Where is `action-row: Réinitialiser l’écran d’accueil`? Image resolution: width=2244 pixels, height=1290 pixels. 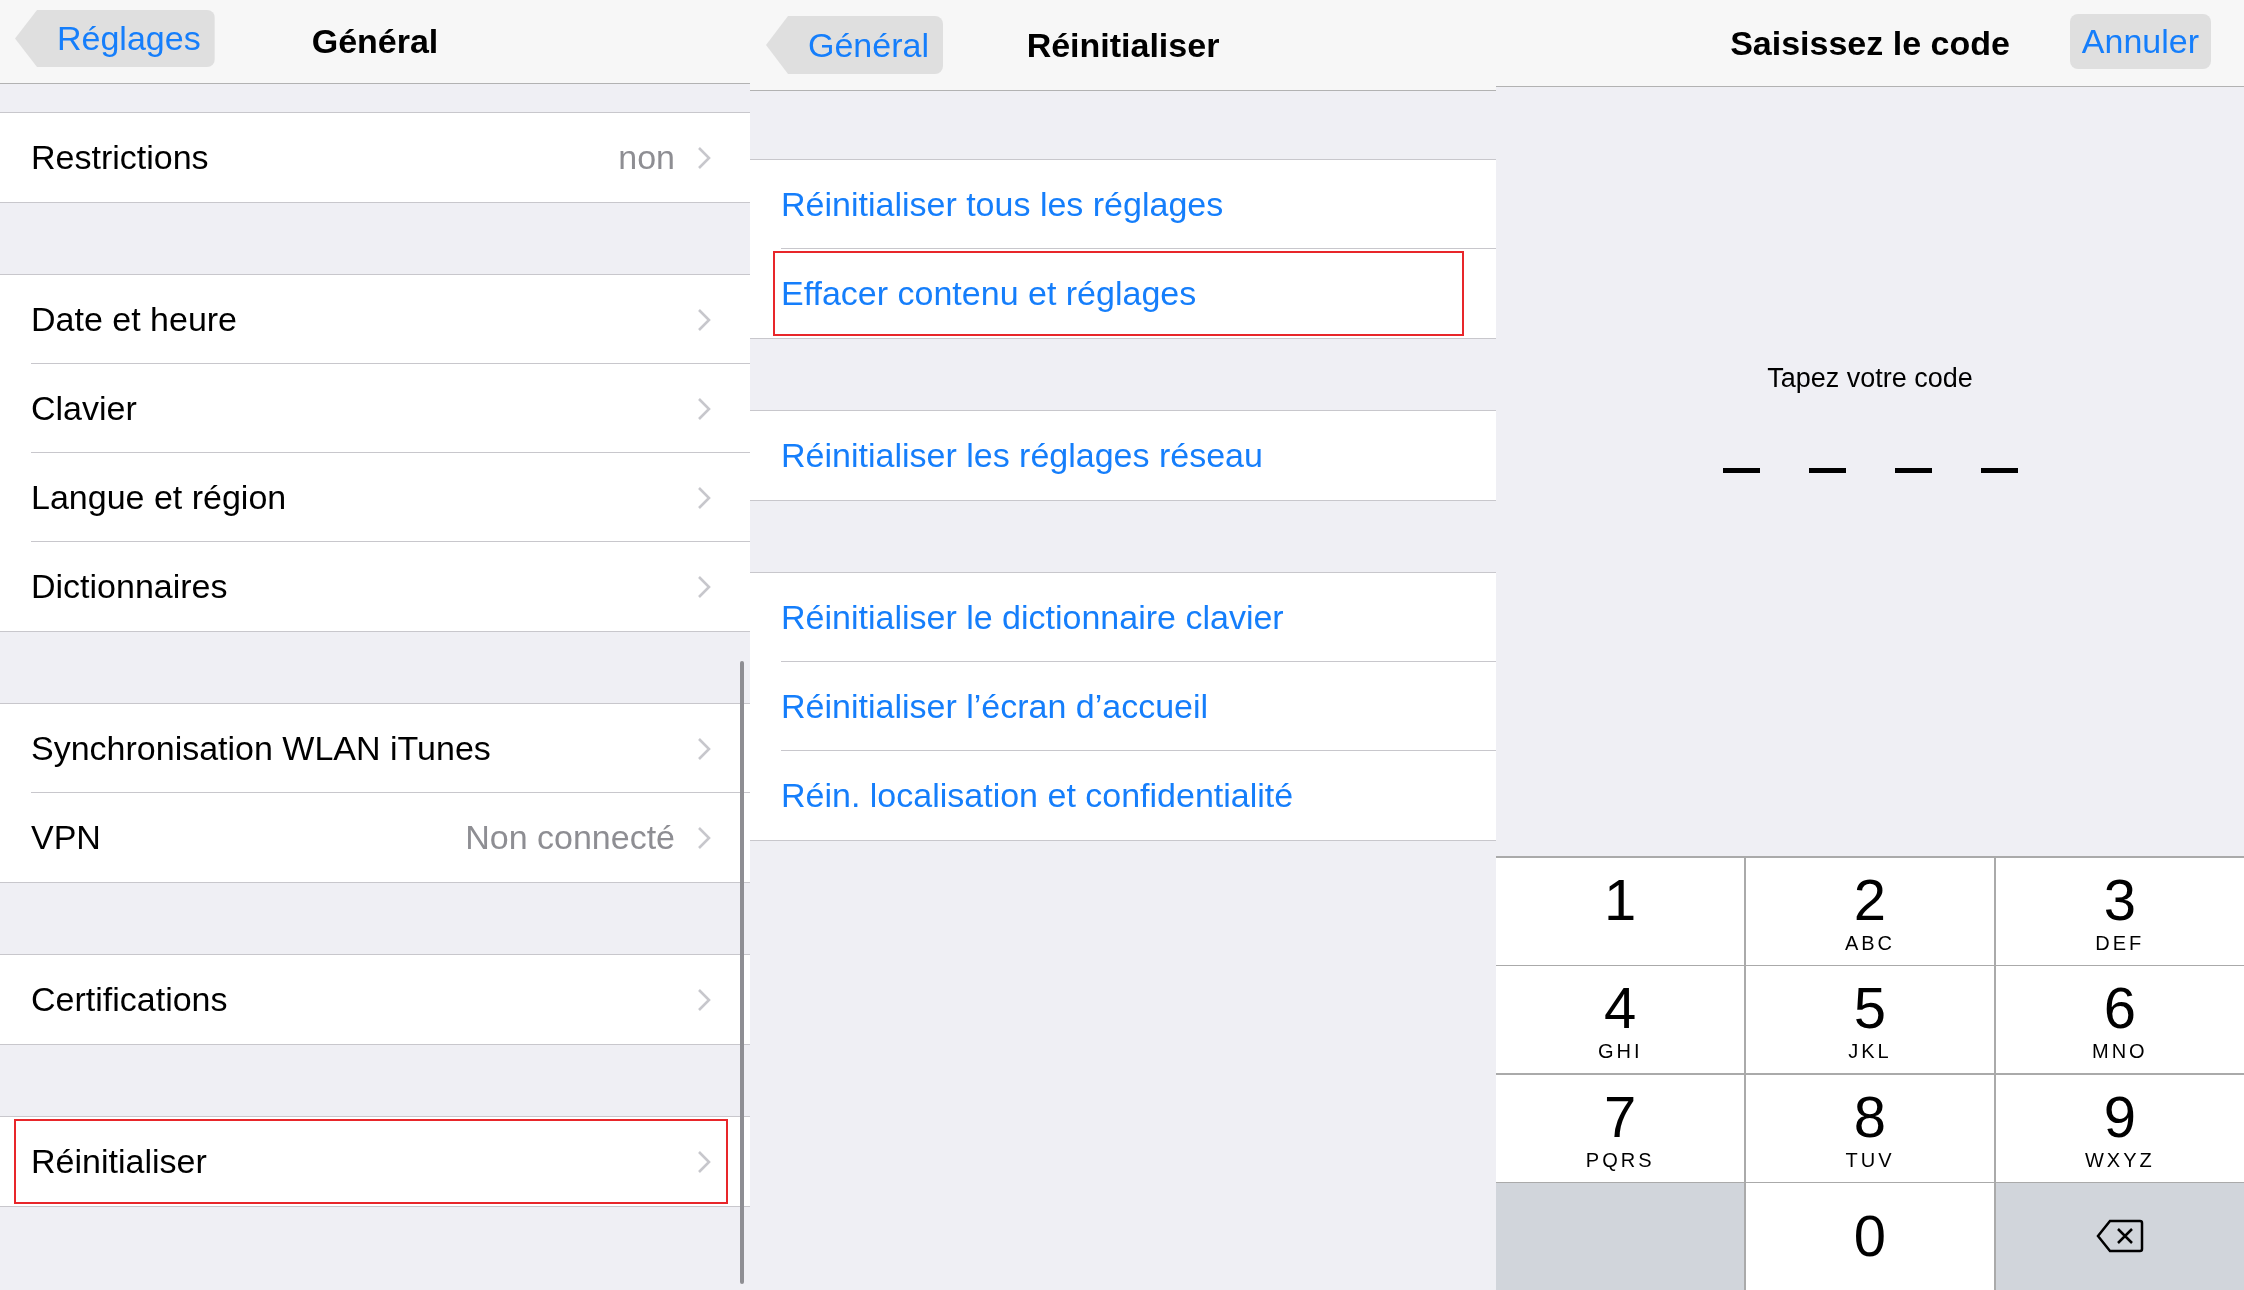 action-row: Réinitialiser l’écran d’accueil is located at coordinates (1123, 706).